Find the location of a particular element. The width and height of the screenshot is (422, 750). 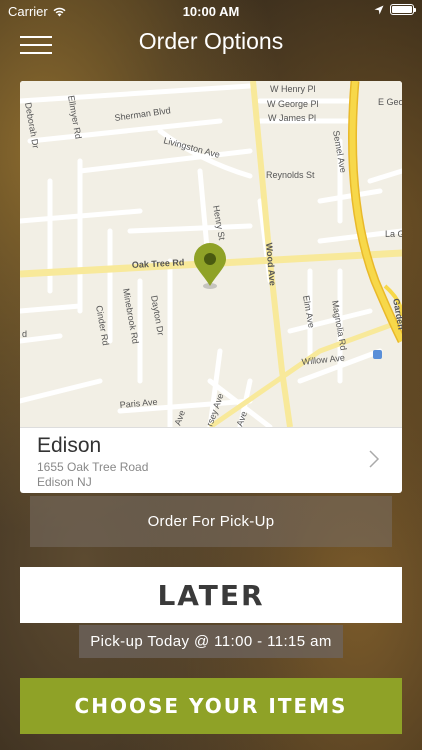

chevron-right-icon is located at coordinates (374, 459).